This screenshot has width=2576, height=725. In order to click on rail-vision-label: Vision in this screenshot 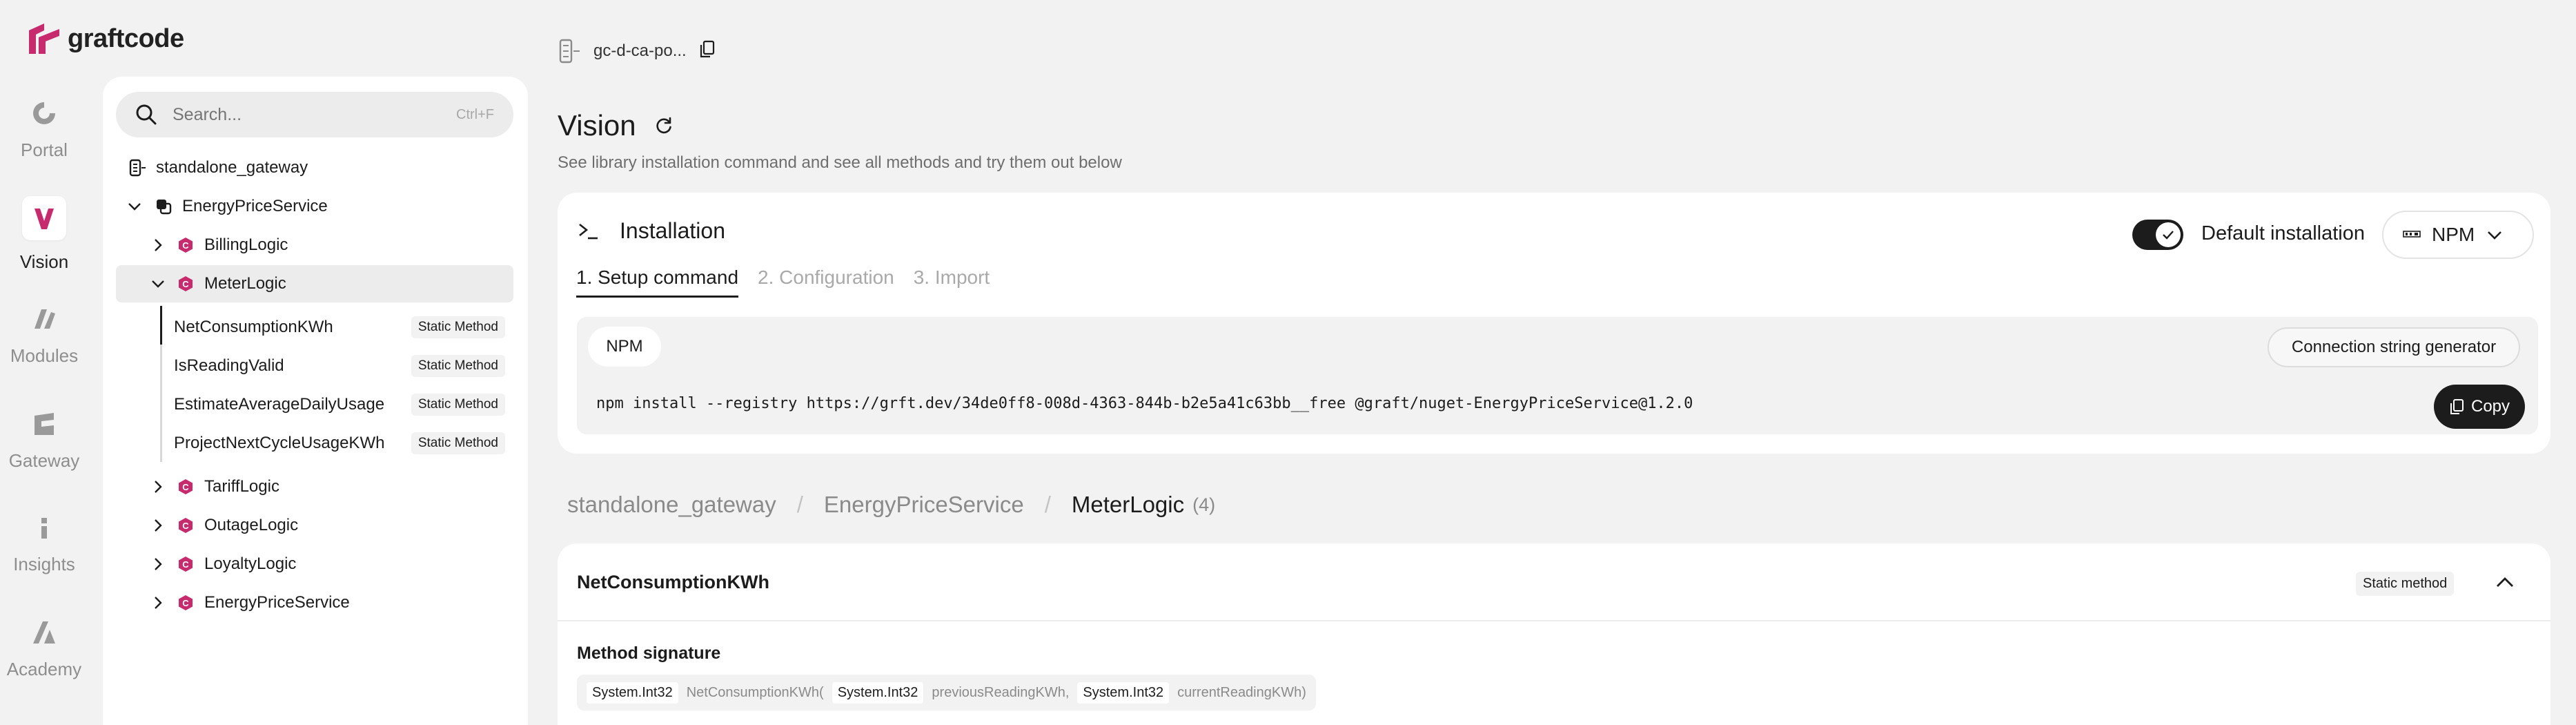, I will do `click(44, 261)`.